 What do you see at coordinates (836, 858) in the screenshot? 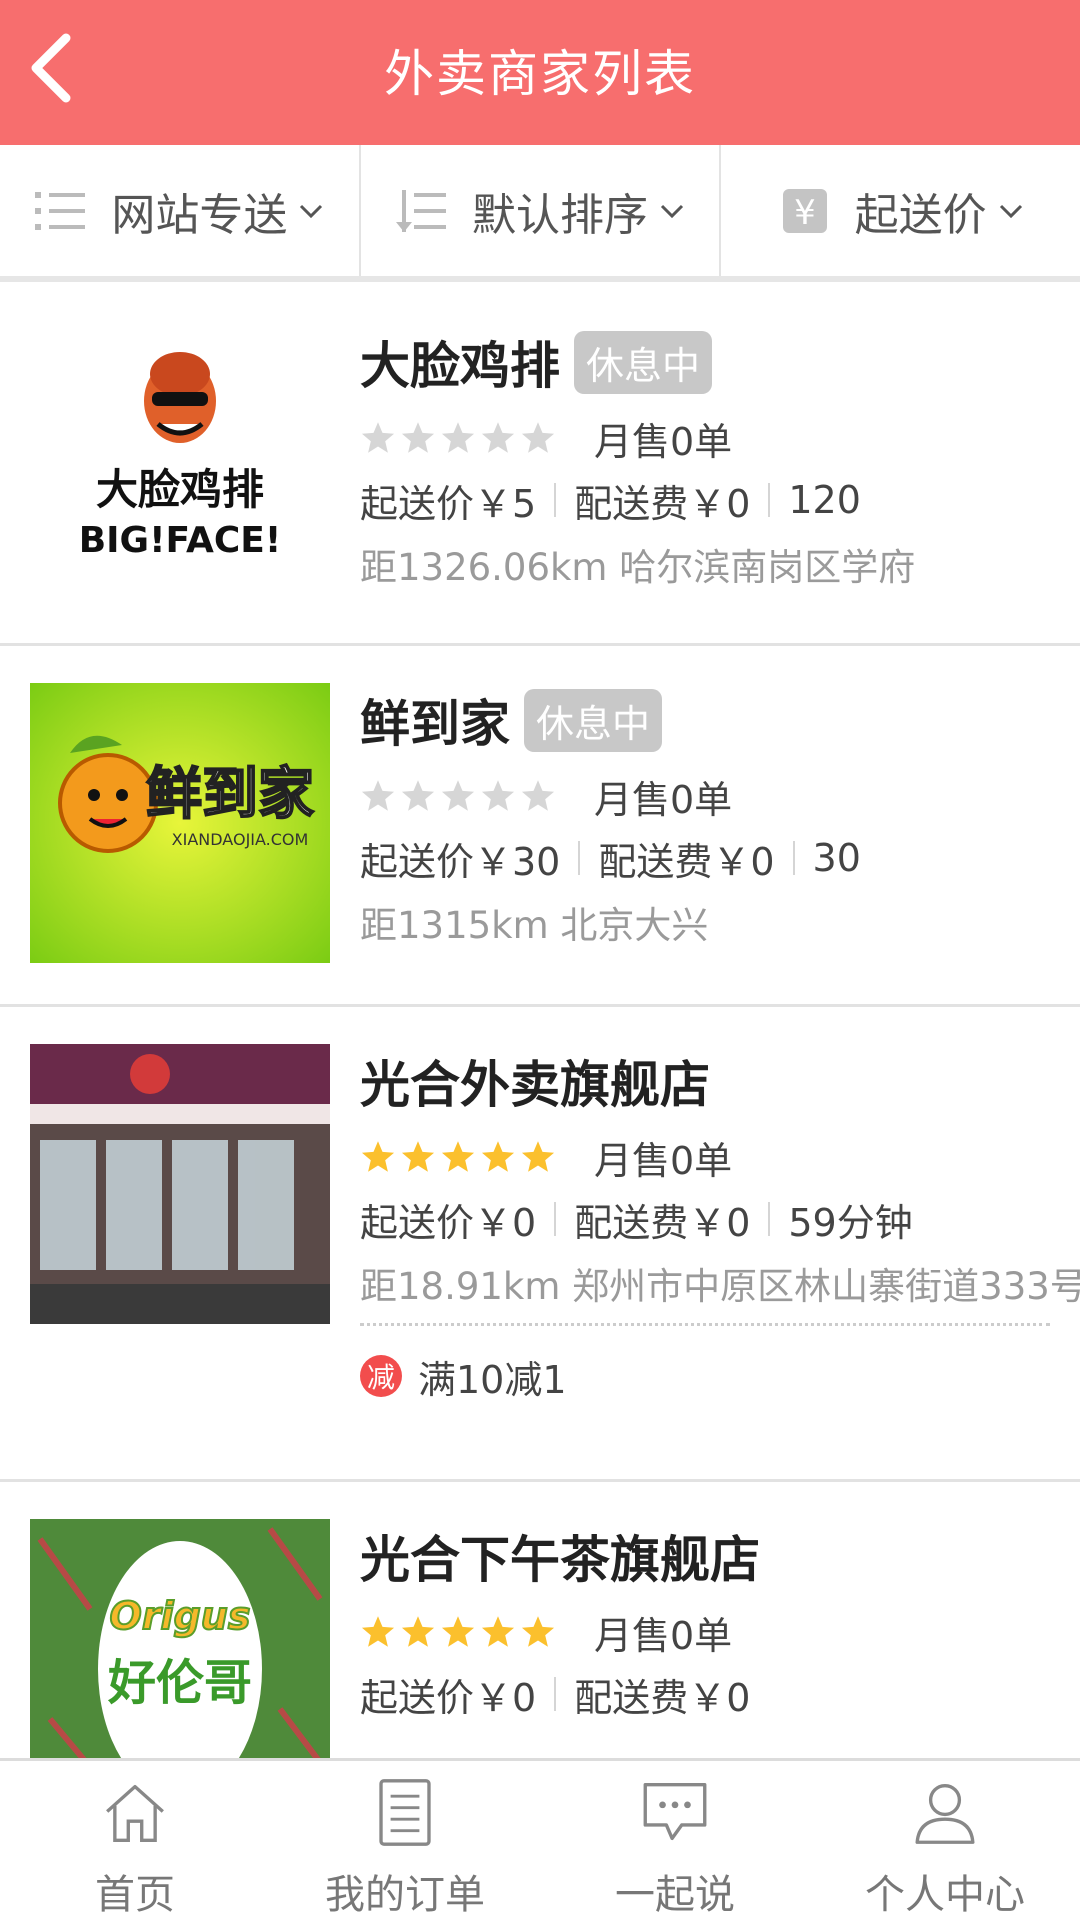
I see `delivery-extra: 30` at bounding box center [836, 858].